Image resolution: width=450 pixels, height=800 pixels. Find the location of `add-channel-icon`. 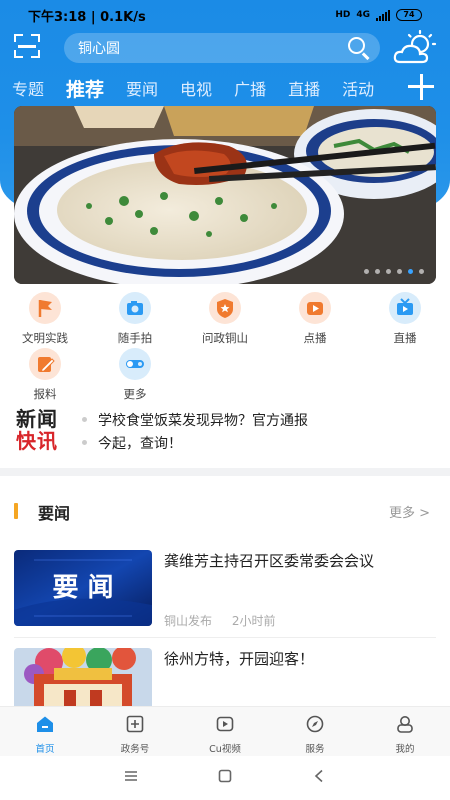

add-channel-icon is located at coordinates (421, 87).